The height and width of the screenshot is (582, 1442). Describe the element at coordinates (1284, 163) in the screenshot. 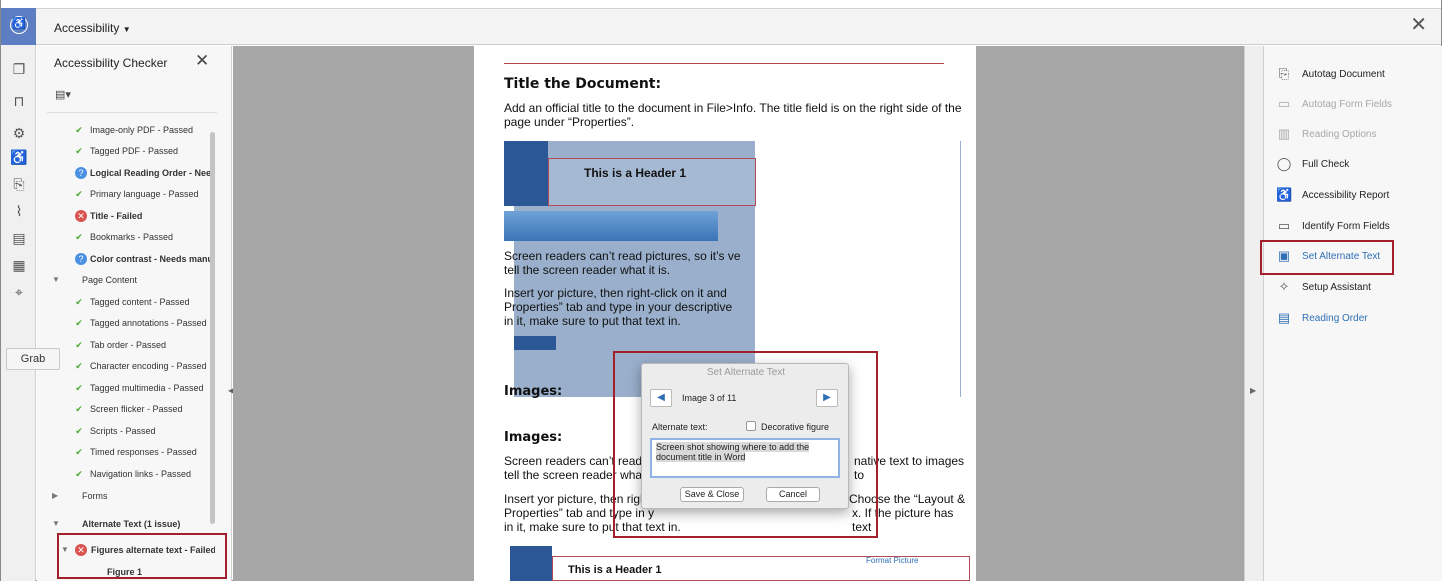

I see `check-circle-icon: ◯` at that location.